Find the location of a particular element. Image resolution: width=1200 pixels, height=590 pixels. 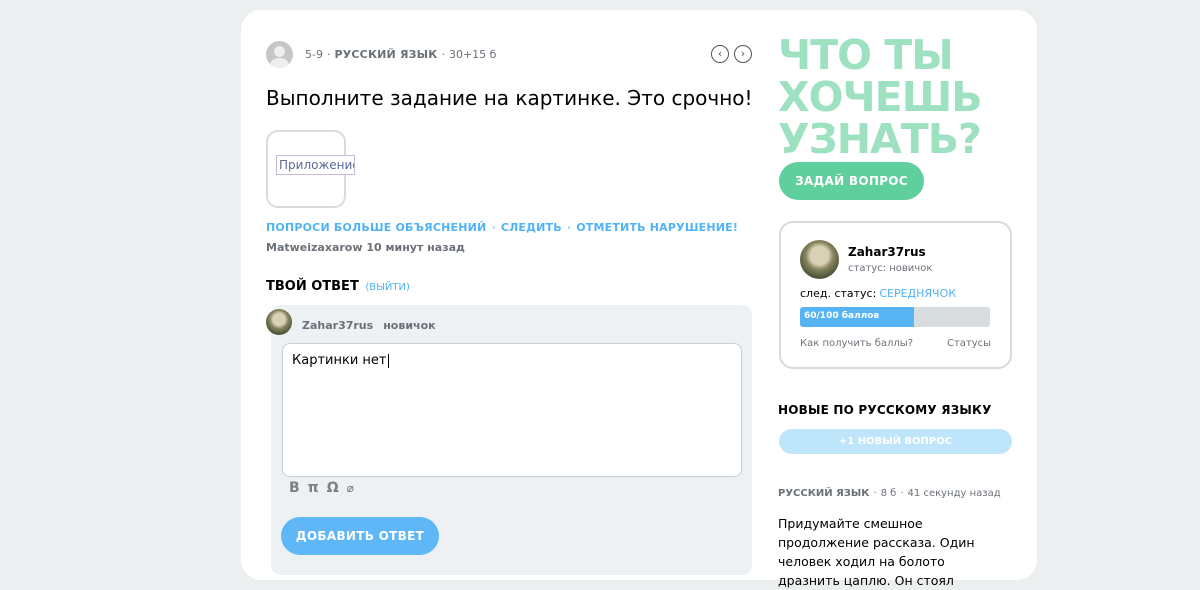

answer-rank: новичок is located at coordinates (409, 325).